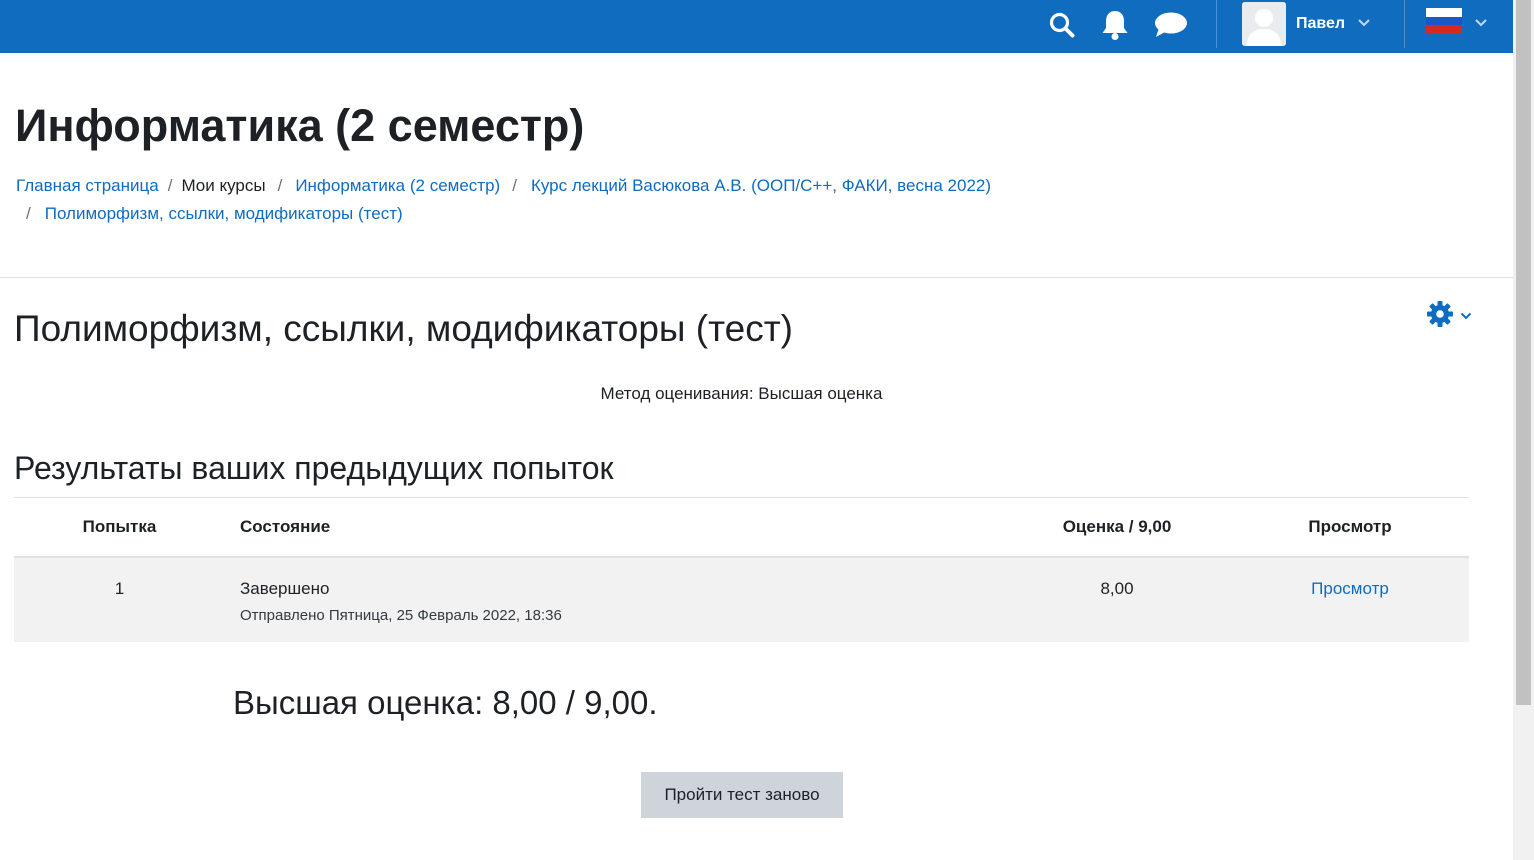 The image size is (1534, 860). Describe the element at coordinates (119, 588) in the screenshot. I see `attempt-number: 1` at that location.